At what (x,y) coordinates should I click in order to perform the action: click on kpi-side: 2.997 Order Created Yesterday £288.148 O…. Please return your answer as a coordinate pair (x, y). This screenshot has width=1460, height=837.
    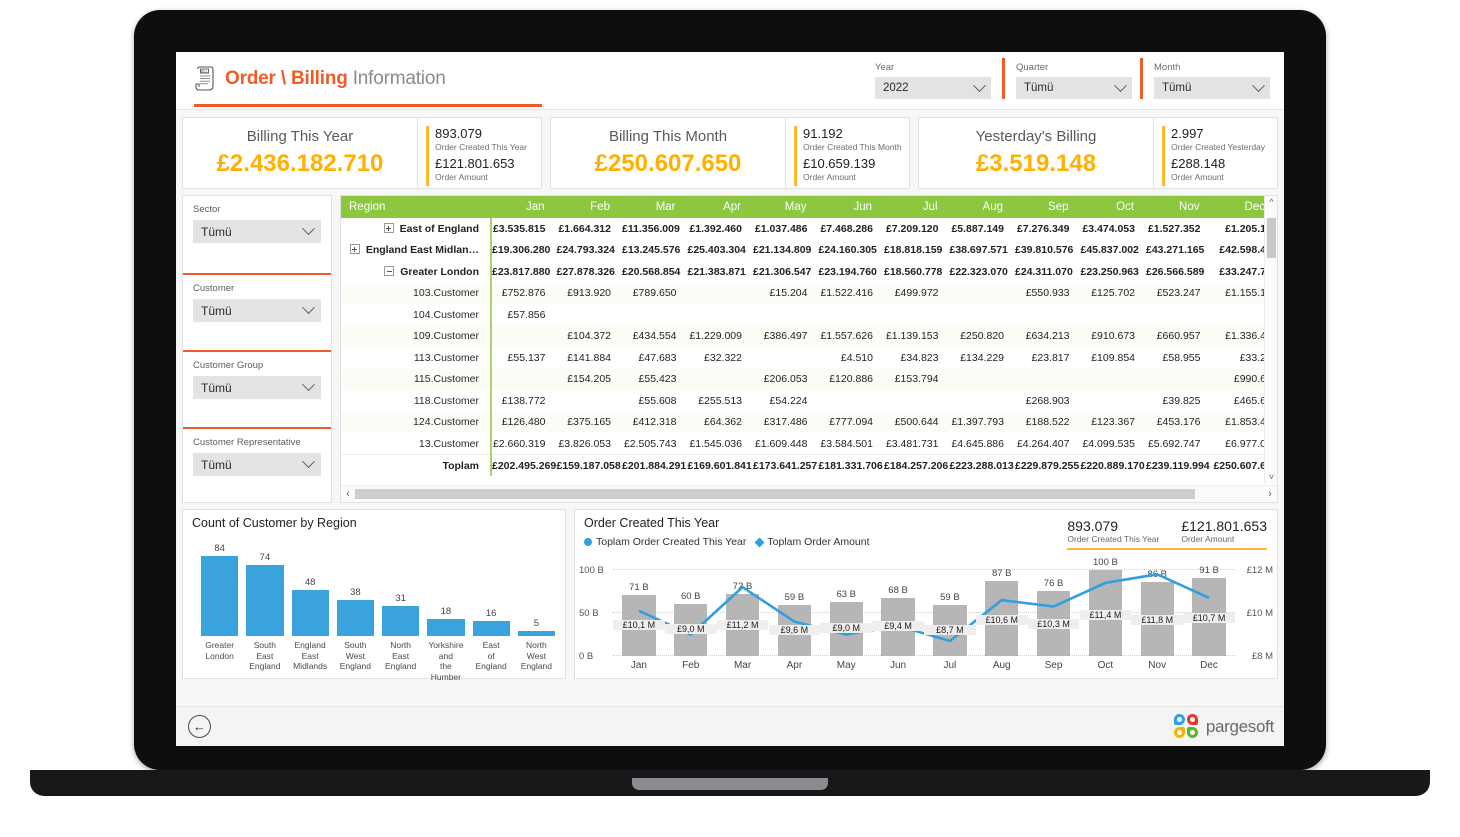
    Looking at the image, I should click on (1215, 153).